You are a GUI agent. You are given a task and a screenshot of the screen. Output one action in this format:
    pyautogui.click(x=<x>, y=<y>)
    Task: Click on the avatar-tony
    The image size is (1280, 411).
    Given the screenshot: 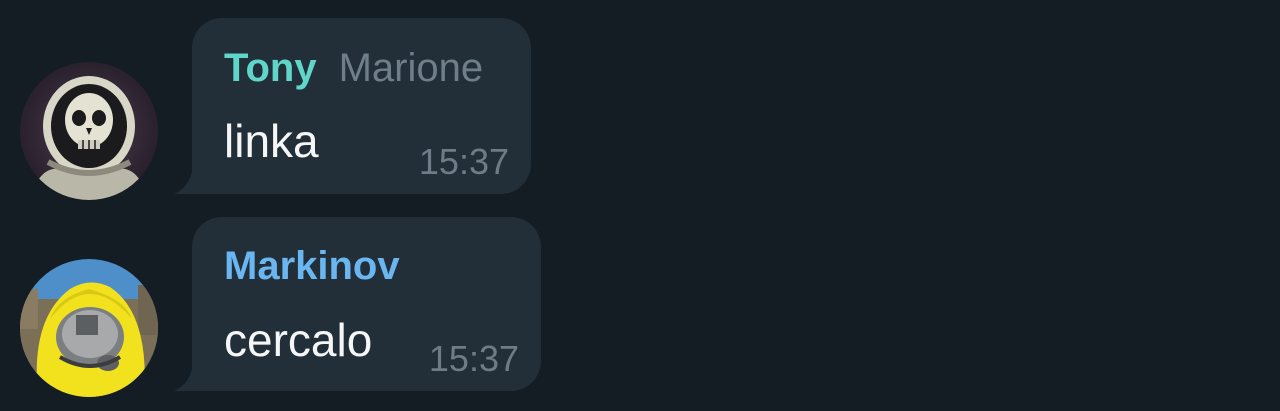 What is the action you would take?
    pyautogui.click(x=89, y=131)
    